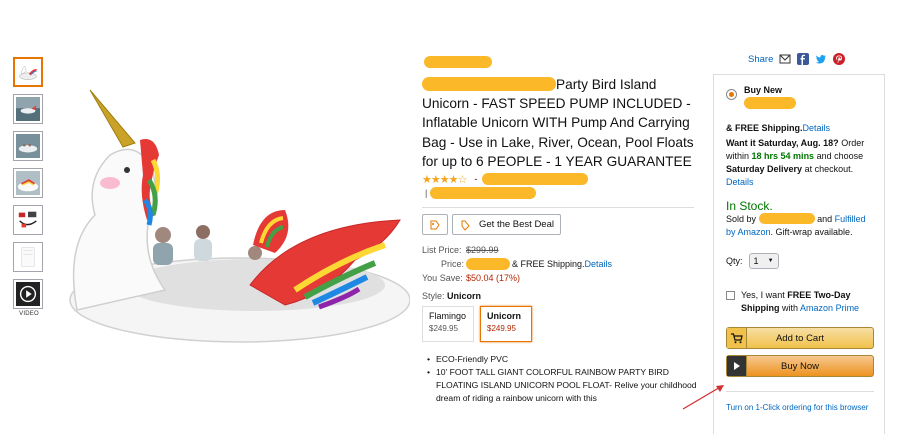 The image size is (898, 440). I want to click on thumb-dimensions, so click(28, 257).